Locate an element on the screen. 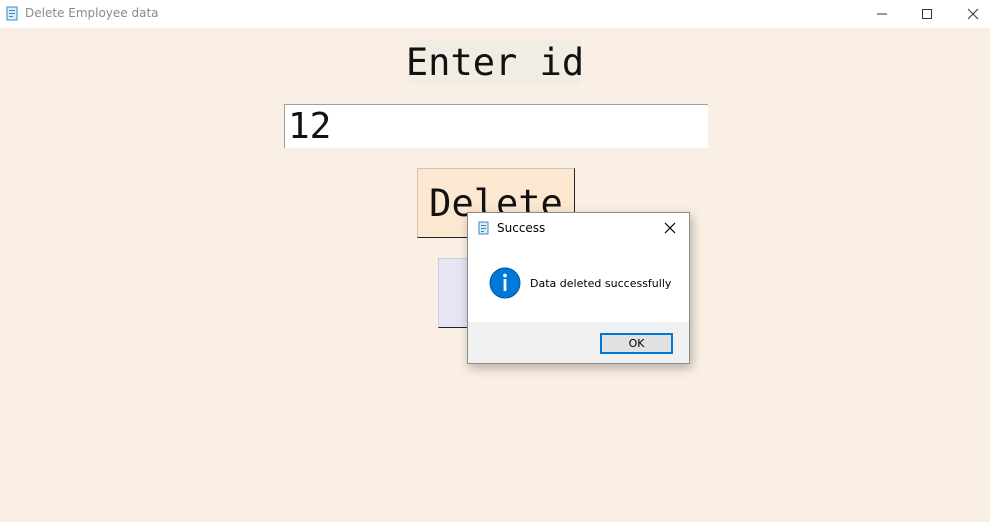 This screenshot has width=990, height=522. info-icon is located at coordinates (505, 283).